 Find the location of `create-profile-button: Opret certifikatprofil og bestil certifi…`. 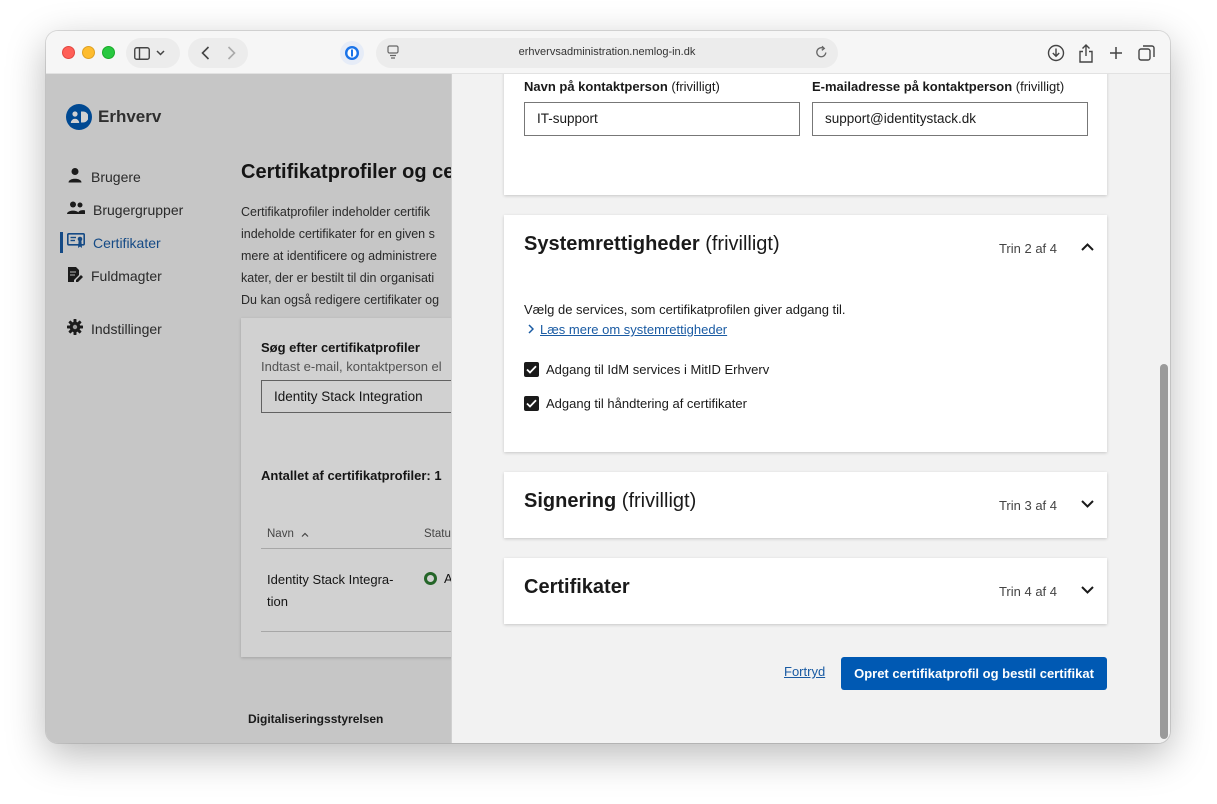

create-profile-button: Opret certifikatprofil og bestil certifi… is located at coordinates (974, 673).